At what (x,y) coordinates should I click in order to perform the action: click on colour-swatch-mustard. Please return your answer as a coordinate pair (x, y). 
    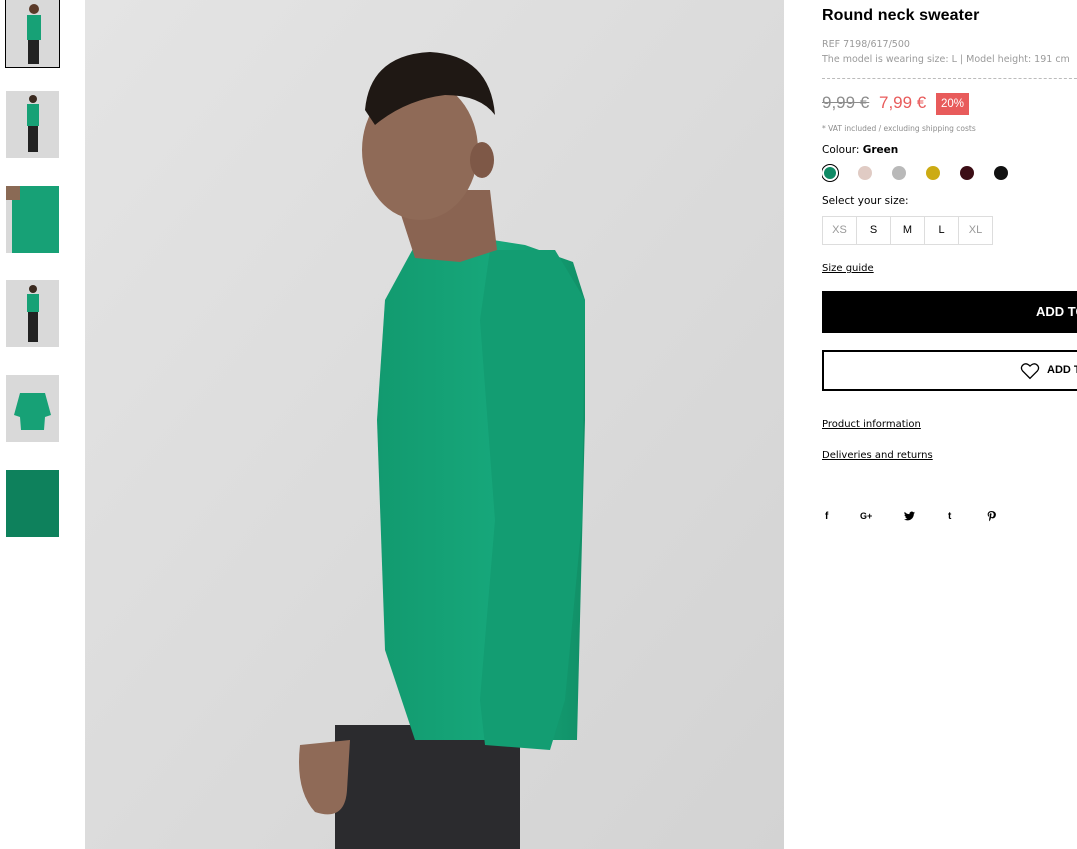
    Looking at the image, I should click on (933, 173).